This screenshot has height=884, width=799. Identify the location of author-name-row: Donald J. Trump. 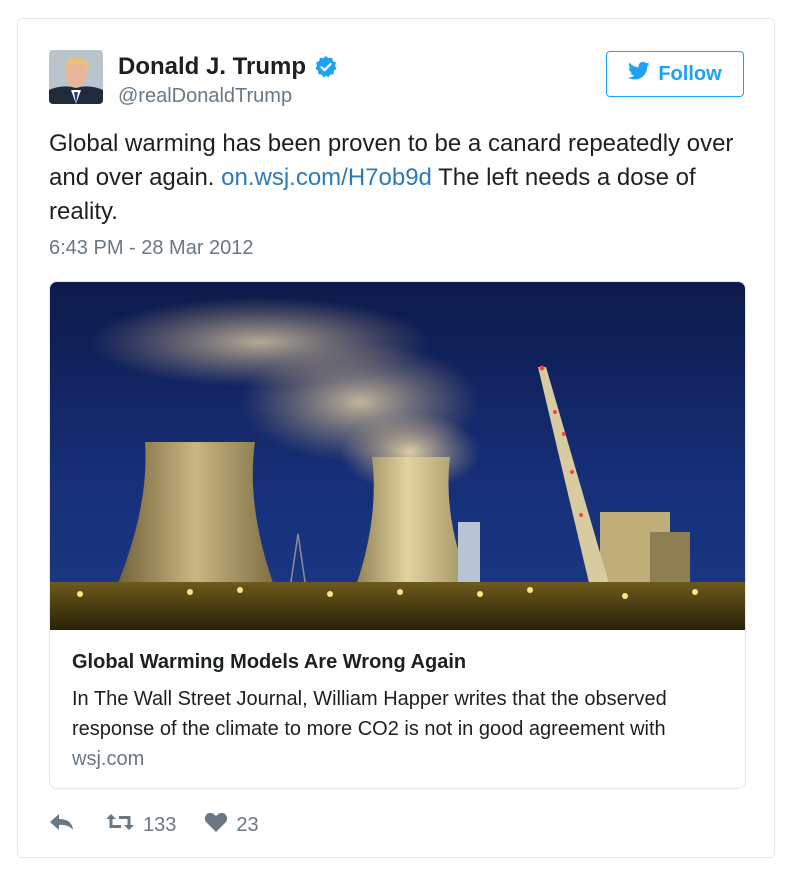
(228, 67).